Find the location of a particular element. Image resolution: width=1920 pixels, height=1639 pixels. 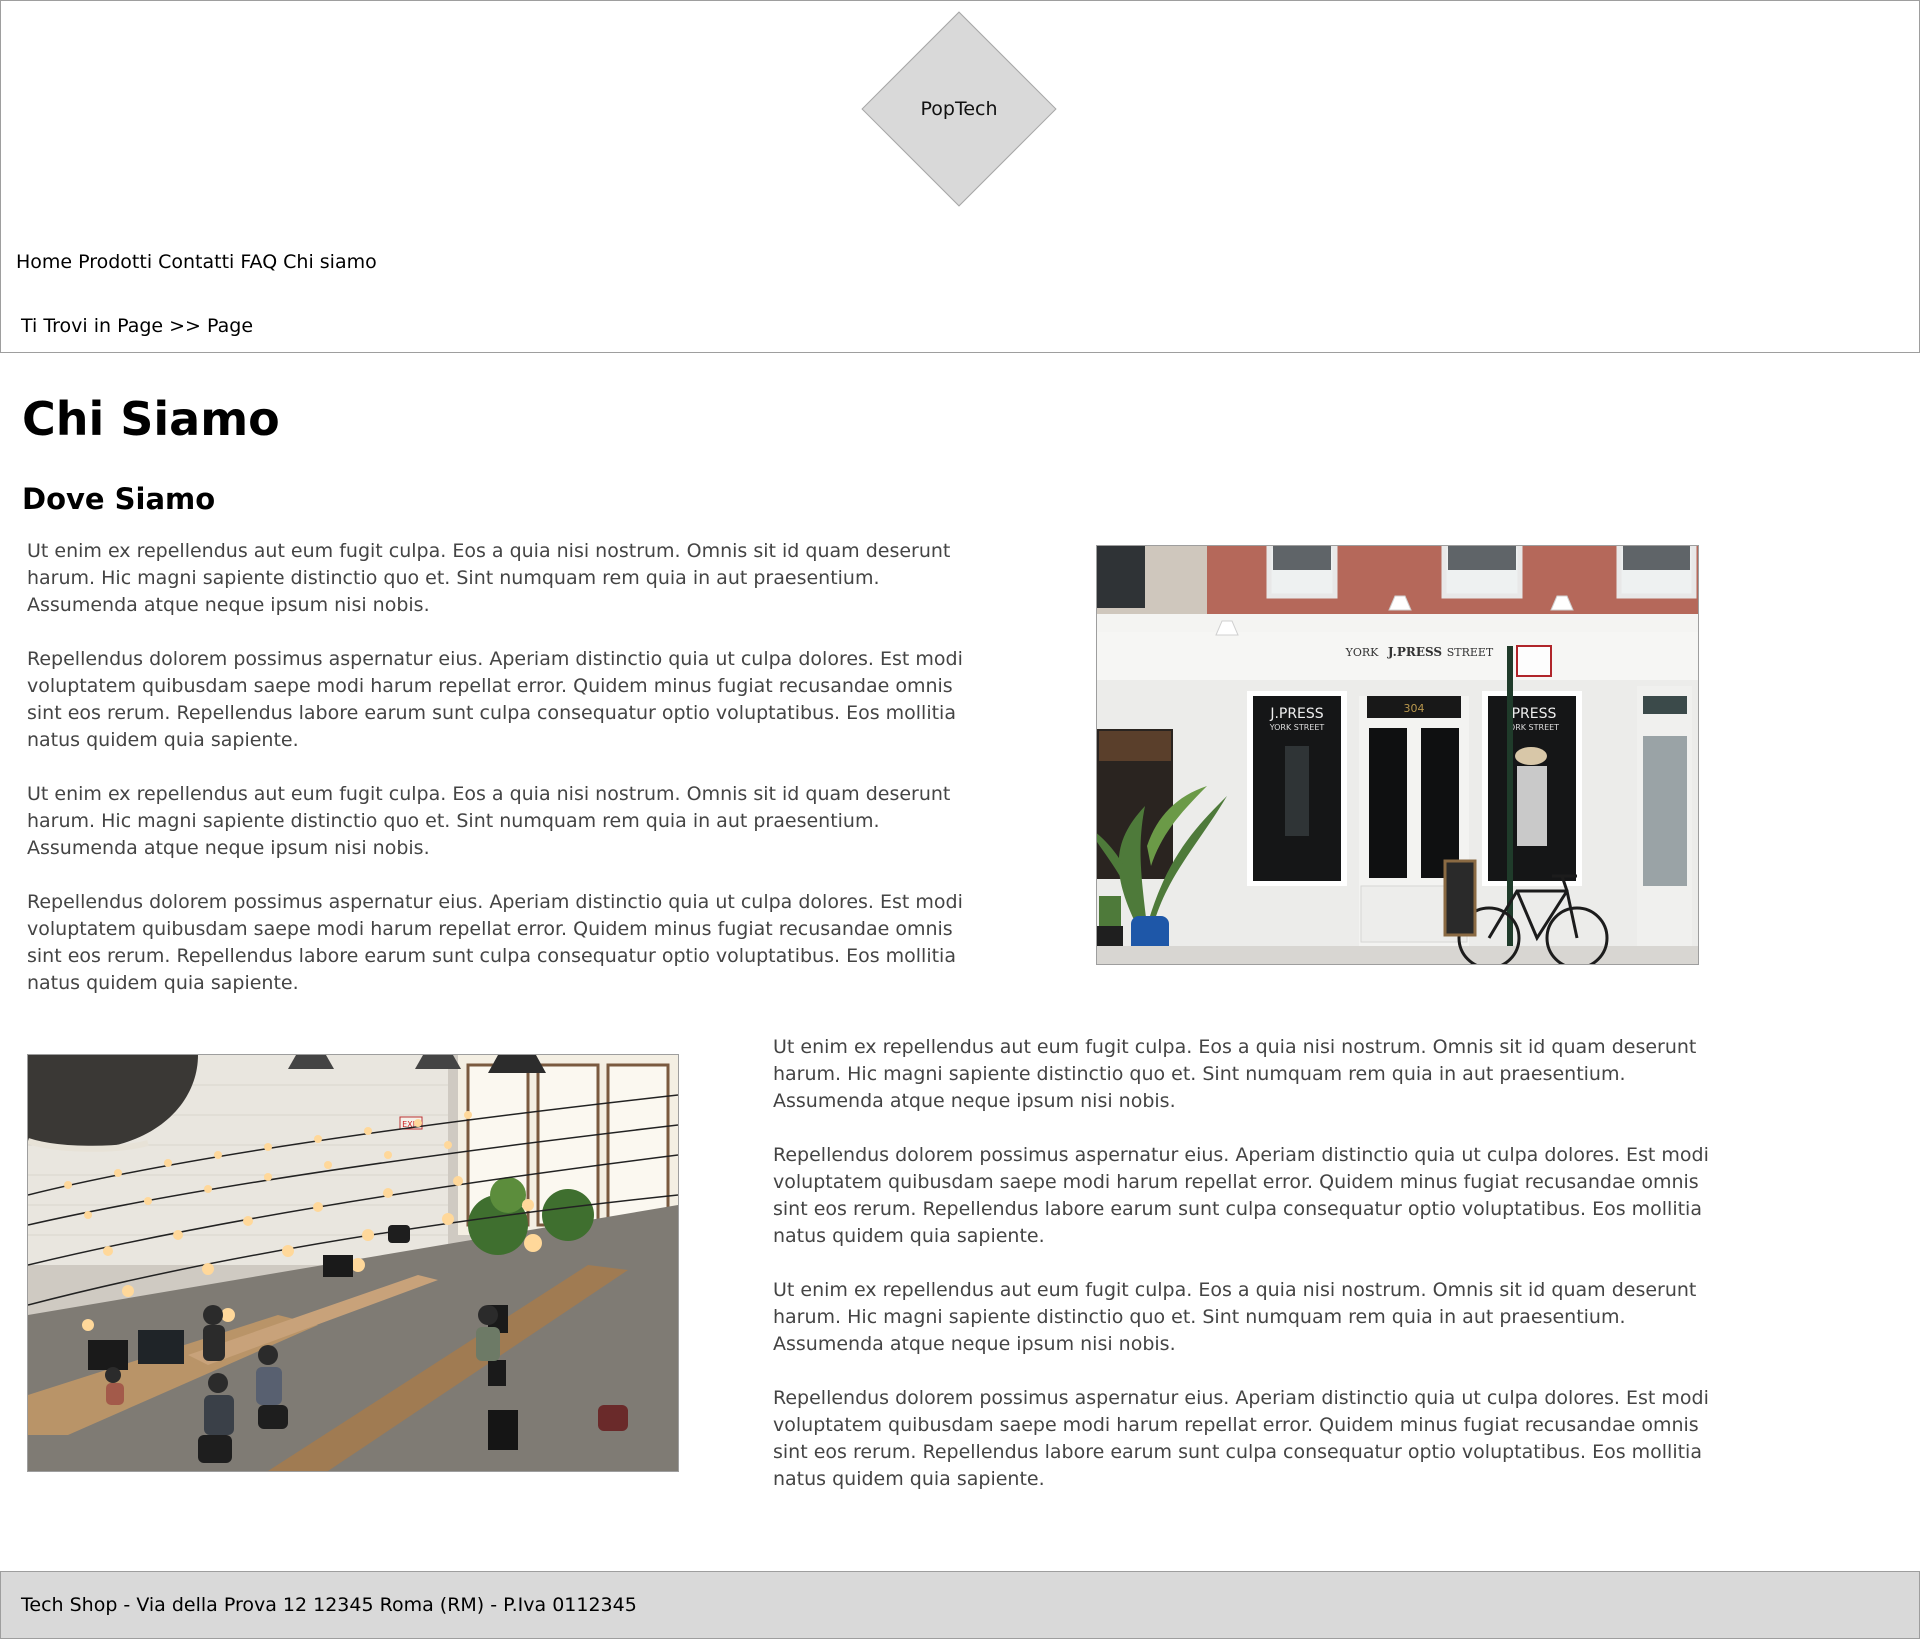

store-sign-right: STREET is located at coordinates (1470, 652).